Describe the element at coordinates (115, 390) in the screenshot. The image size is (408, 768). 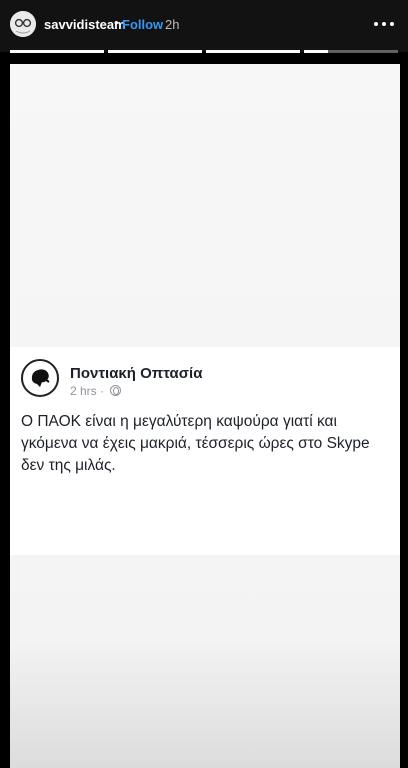
I see `globe-icon` at that location.